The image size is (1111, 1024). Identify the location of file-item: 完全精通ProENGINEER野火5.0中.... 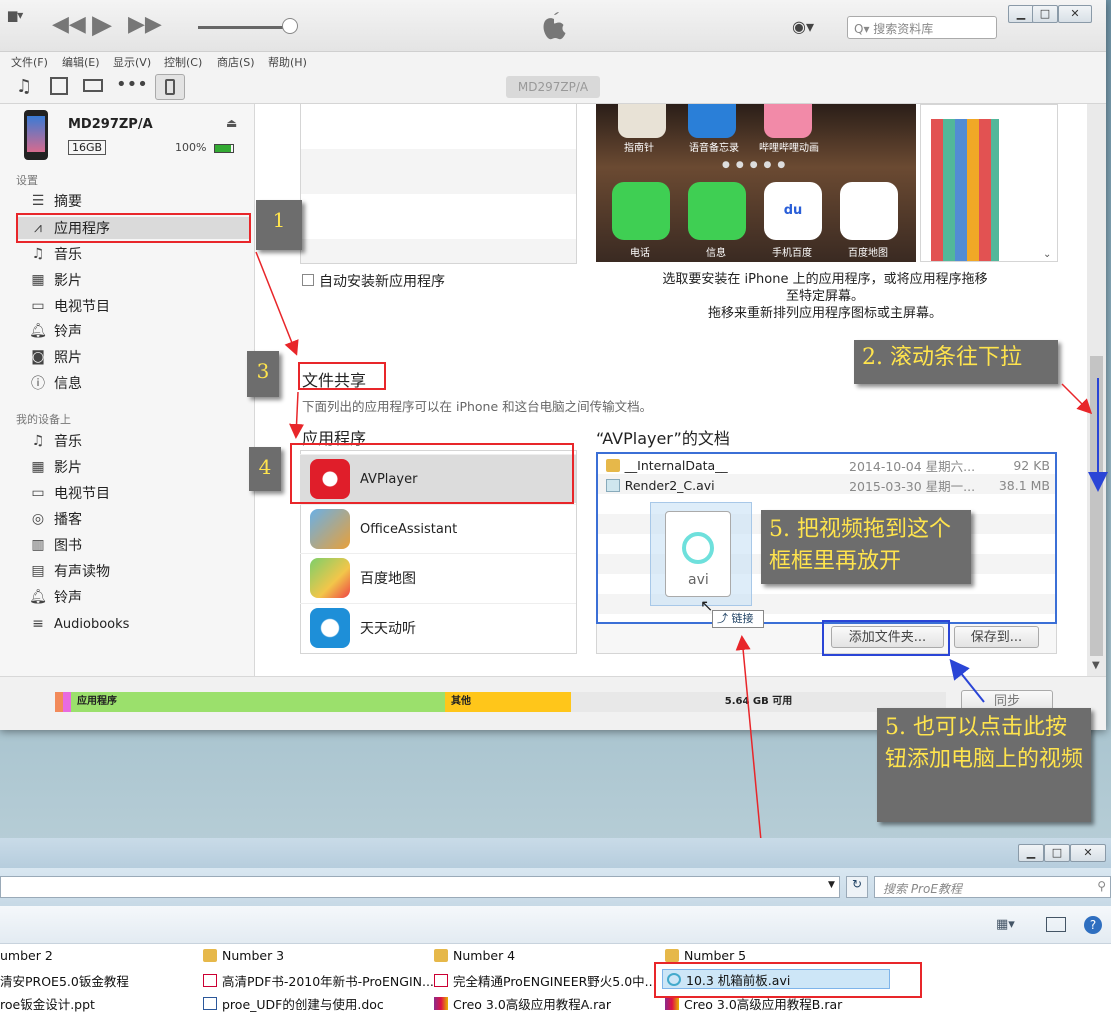
(545, 980).